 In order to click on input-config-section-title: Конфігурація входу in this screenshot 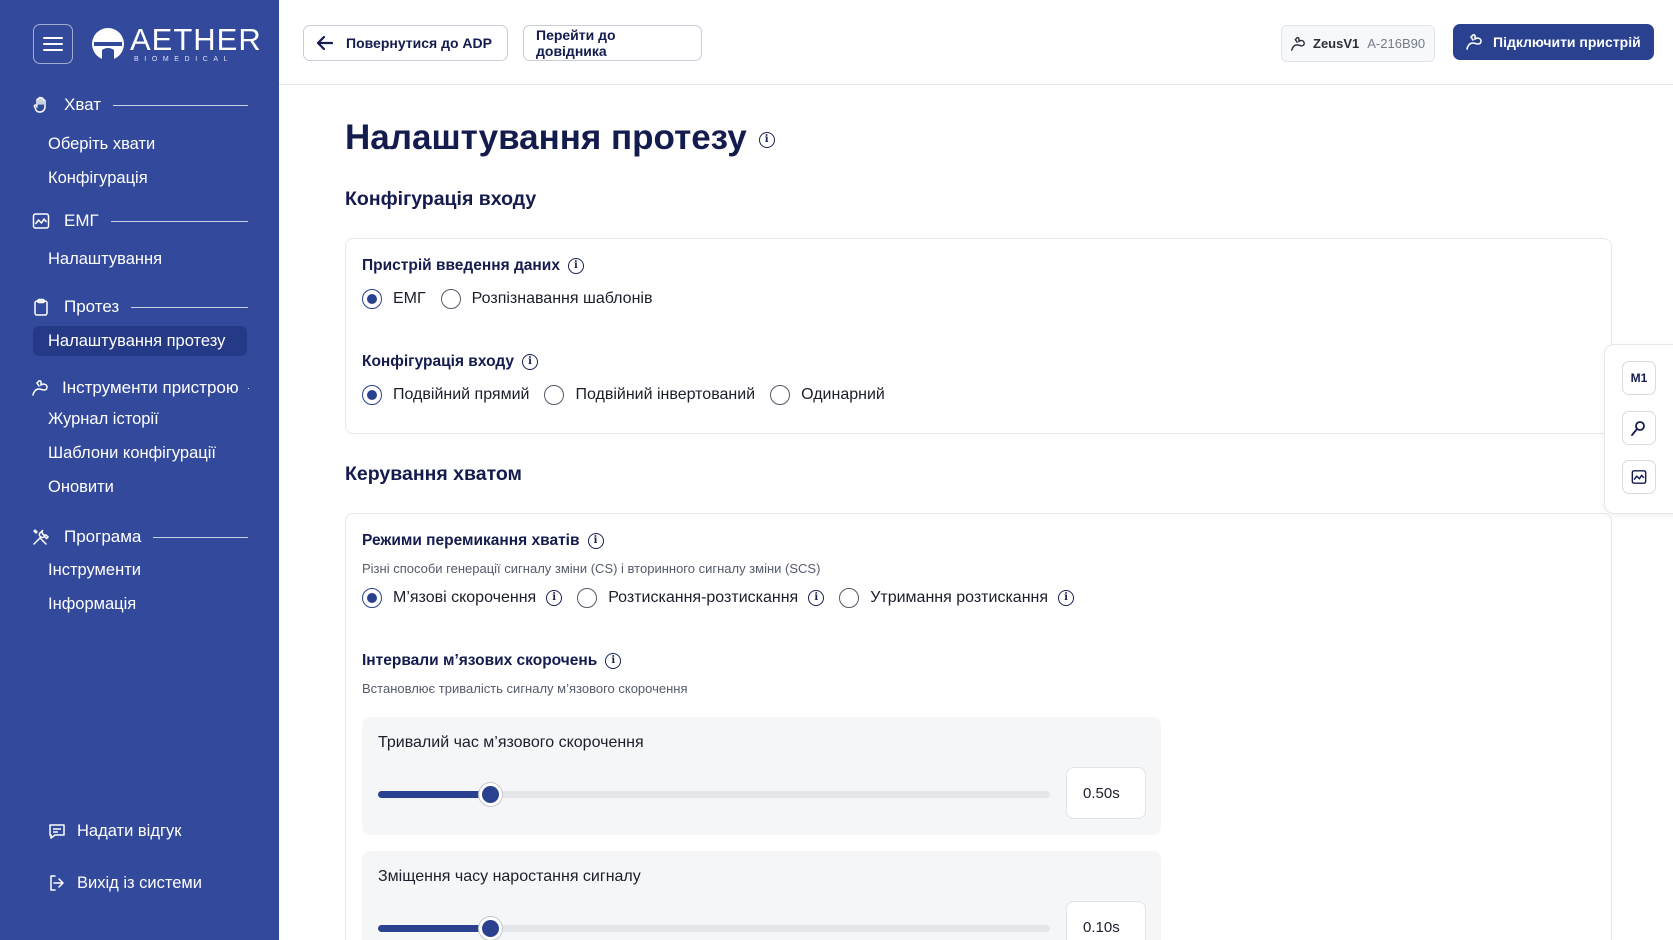, I will do `click(441, 199)`.